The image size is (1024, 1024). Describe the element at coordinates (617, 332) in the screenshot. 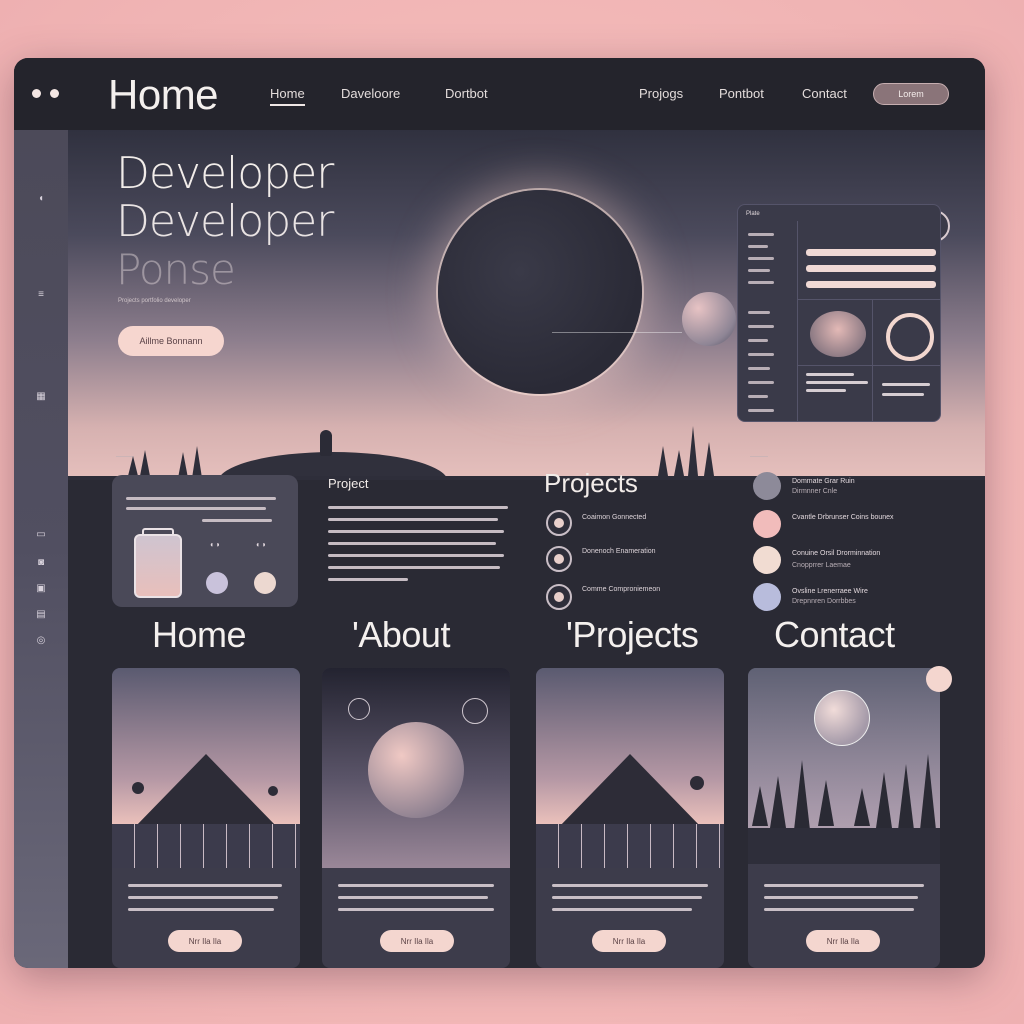

I see `eclipse-line` at that location.